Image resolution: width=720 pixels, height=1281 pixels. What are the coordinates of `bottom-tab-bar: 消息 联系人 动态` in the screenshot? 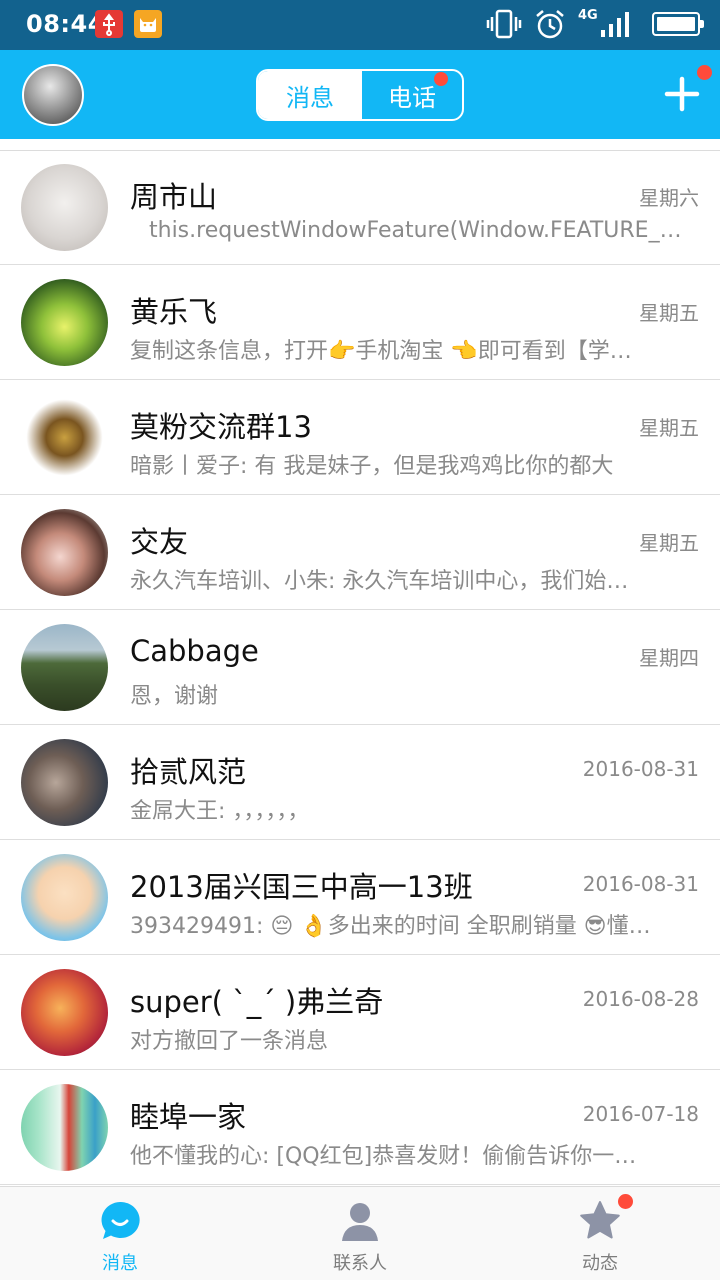 It's located at (360, 1233).